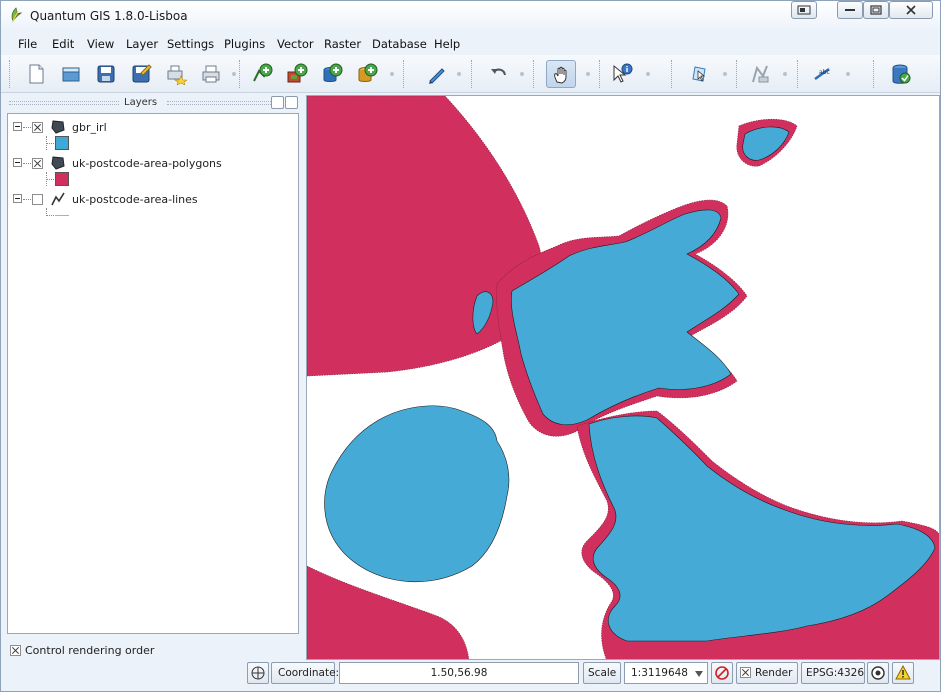 Image resolution: width=941 pixels, height=692 pixels. What do you see at coordinates (142, 44) in the screenshot?
I see `menu-layer: Layer` at bounding box center [142, 44].